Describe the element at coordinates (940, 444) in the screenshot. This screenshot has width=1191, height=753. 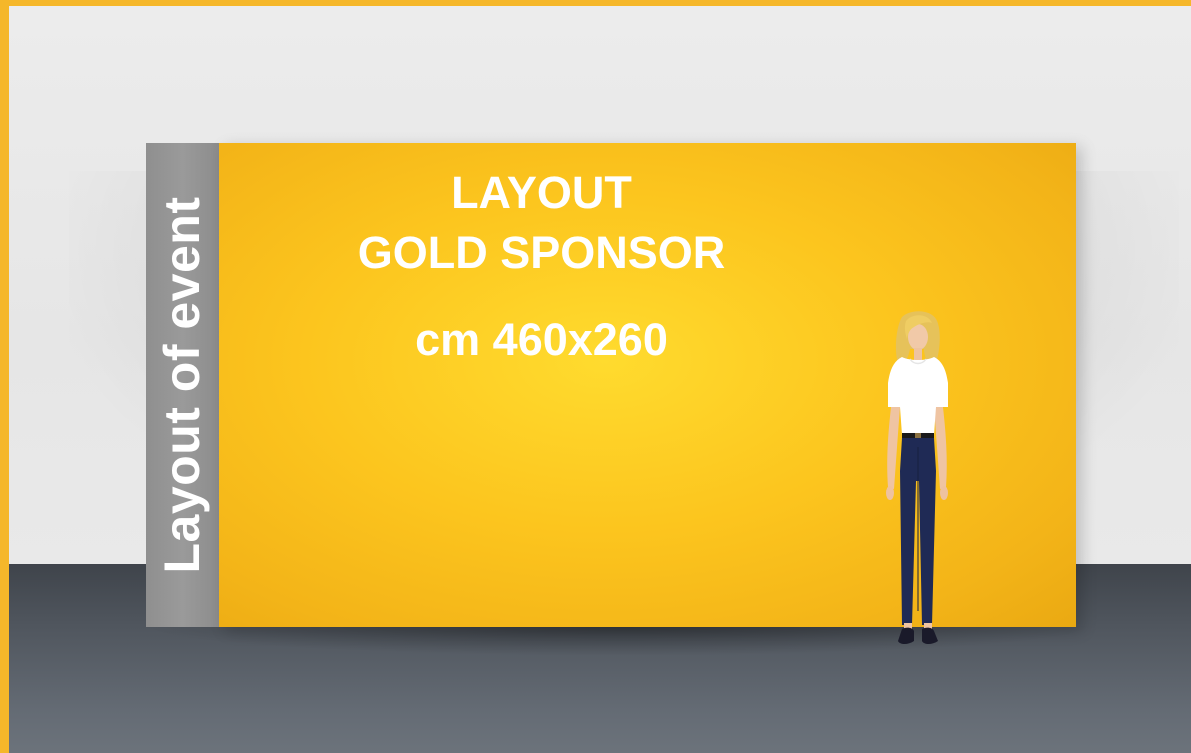
I see `right-arm` at that location.